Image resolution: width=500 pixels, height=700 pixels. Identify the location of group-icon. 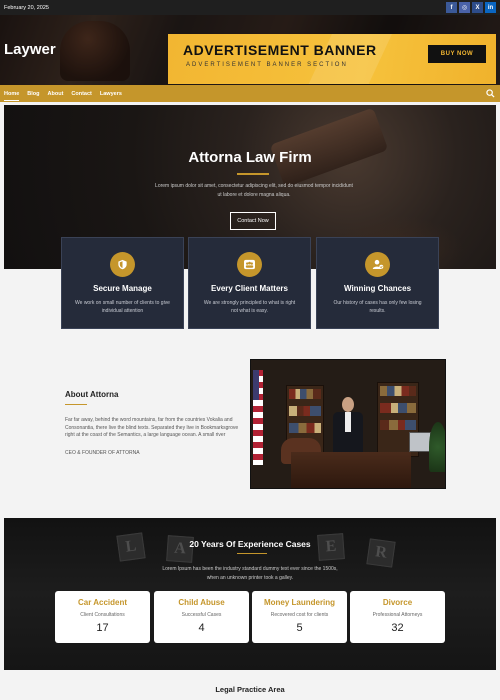
(249, 264).